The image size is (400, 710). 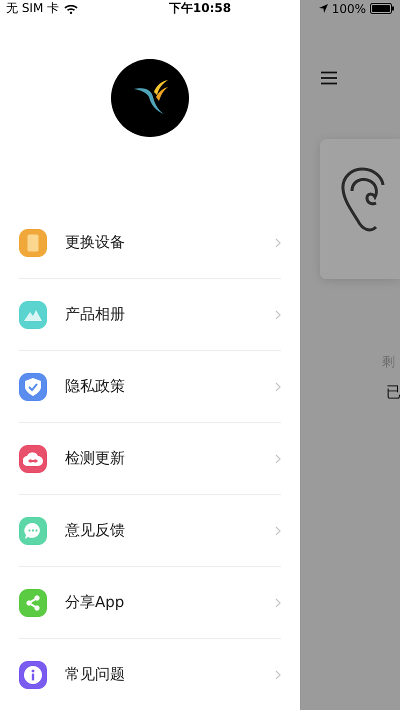 What do you see at coordinates (150, 459) in the screenshot?
I see `menu-item: 检测更新` at bounding box center [150, 459].